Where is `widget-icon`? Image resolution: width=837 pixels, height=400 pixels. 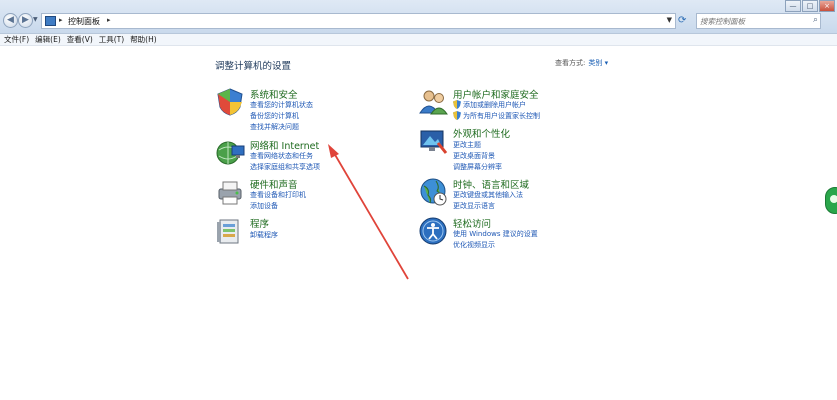
widget-icon is located at coordinates (833, 199).